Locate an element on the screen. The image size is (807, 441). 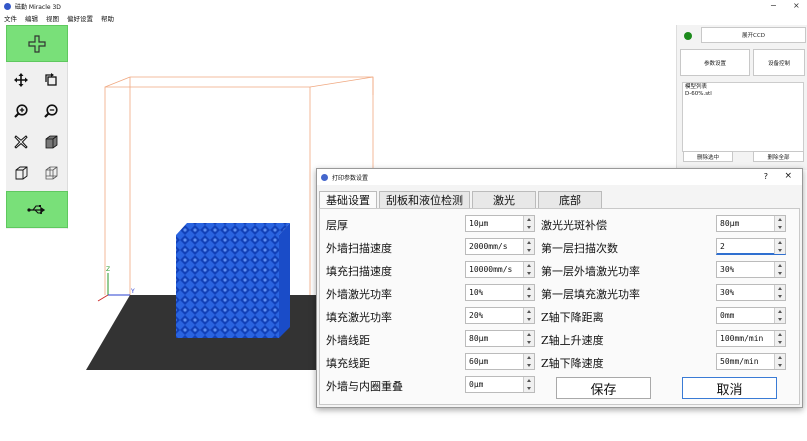
z-drop-distance-input: 0mm is located at coordinates (751, 315).